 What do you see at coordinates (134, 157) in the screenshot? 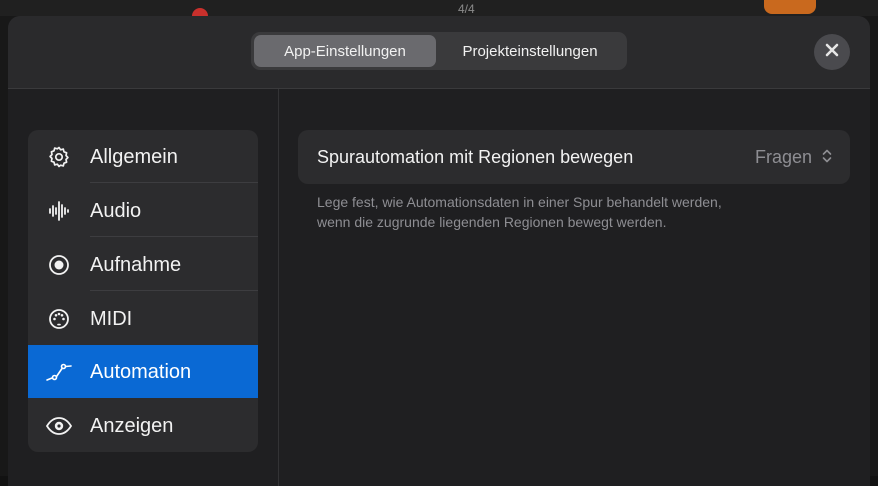
I see `sidebar-item-label: Allgemein` at bounding box center [134, 157].